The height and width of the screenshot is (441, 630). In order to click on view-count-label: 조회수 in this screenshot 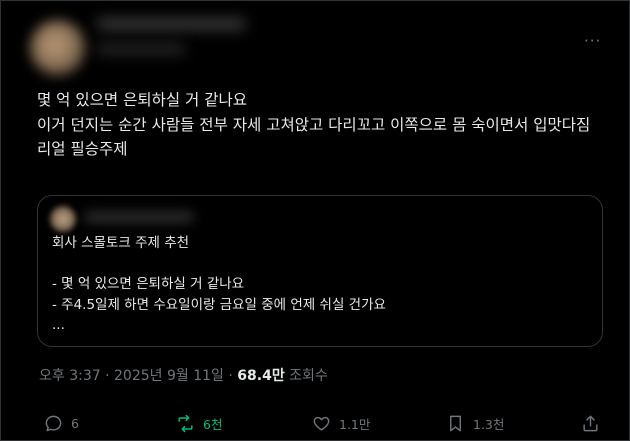, I will do `click(308, 376)`.